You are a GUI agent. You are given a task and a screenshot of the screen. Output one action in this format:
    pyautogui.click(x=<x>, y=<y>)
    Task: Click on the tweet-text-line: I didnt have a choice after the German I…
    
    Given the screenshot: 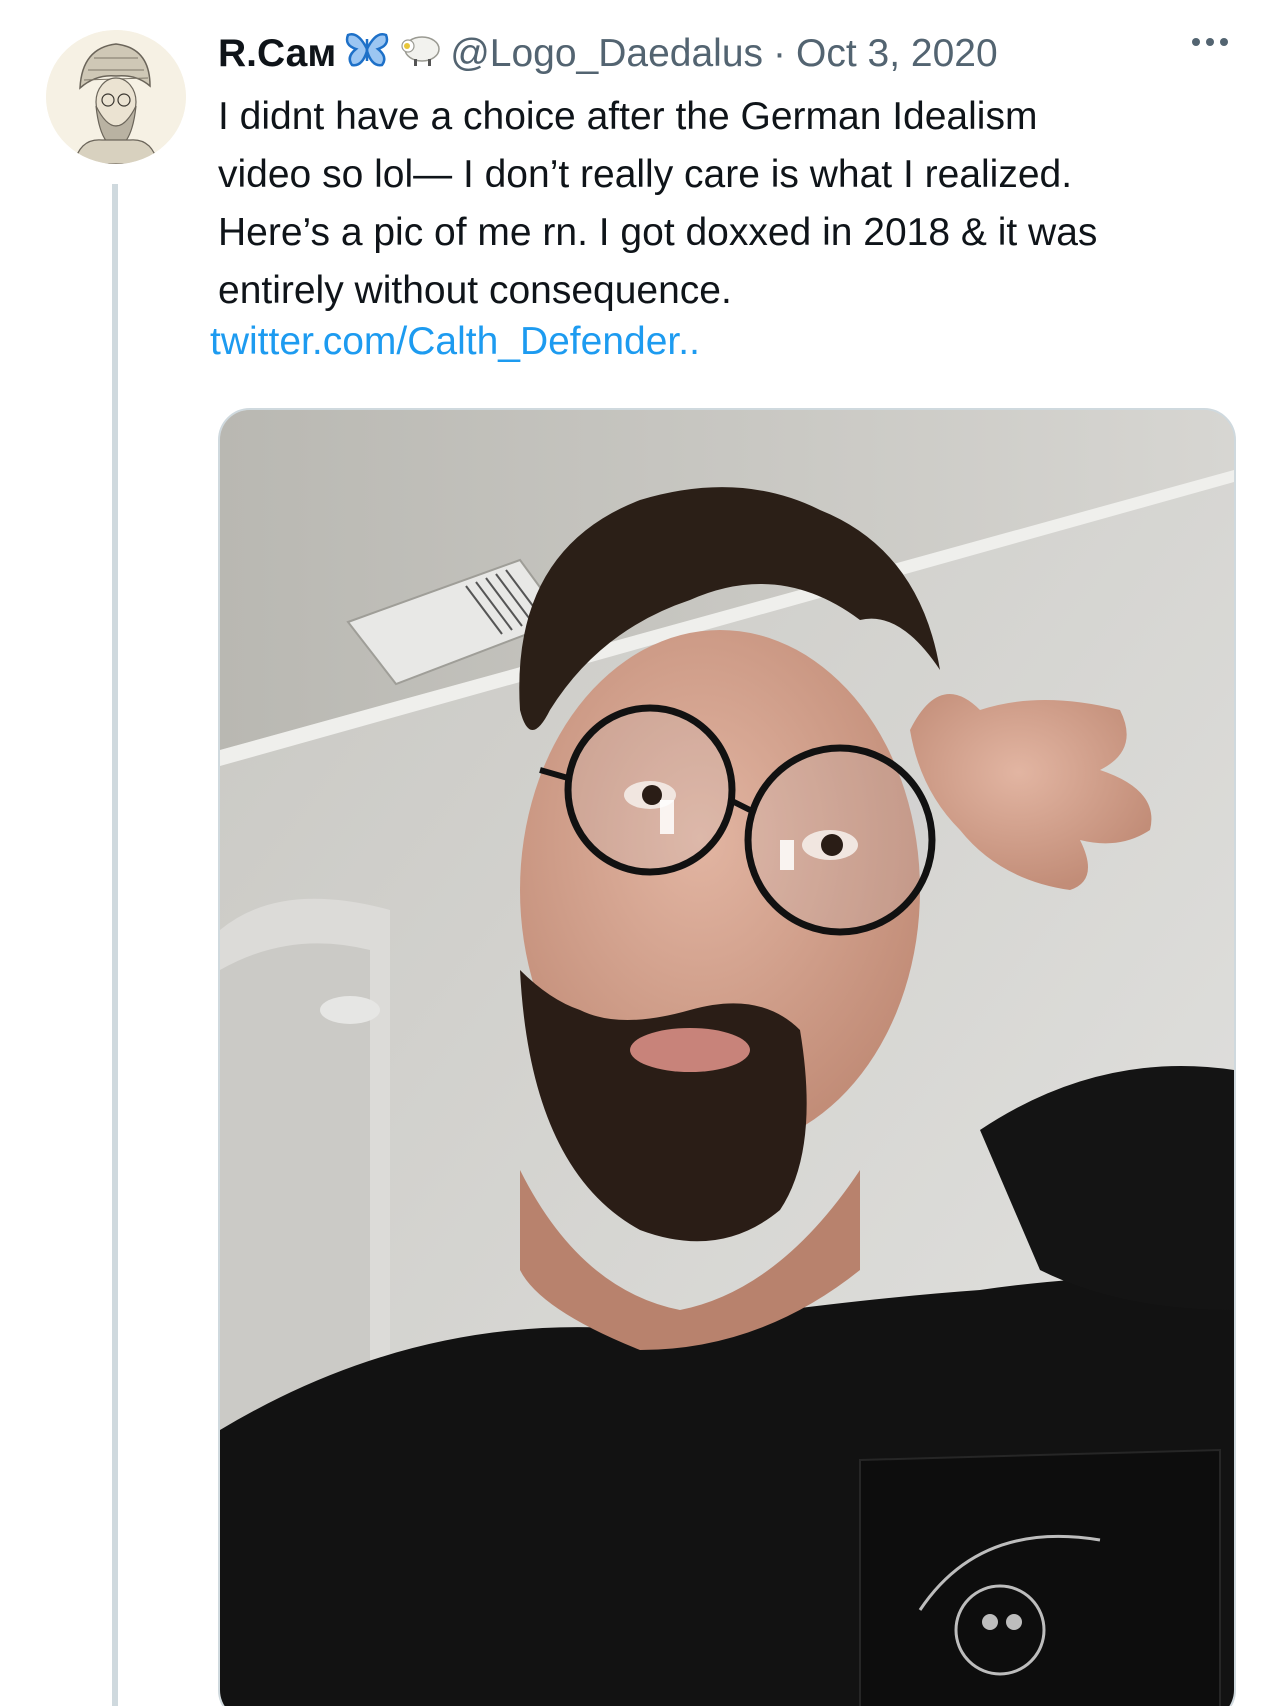 What is the action you would take?
    pyautogui.click(x=628, y=116)
    